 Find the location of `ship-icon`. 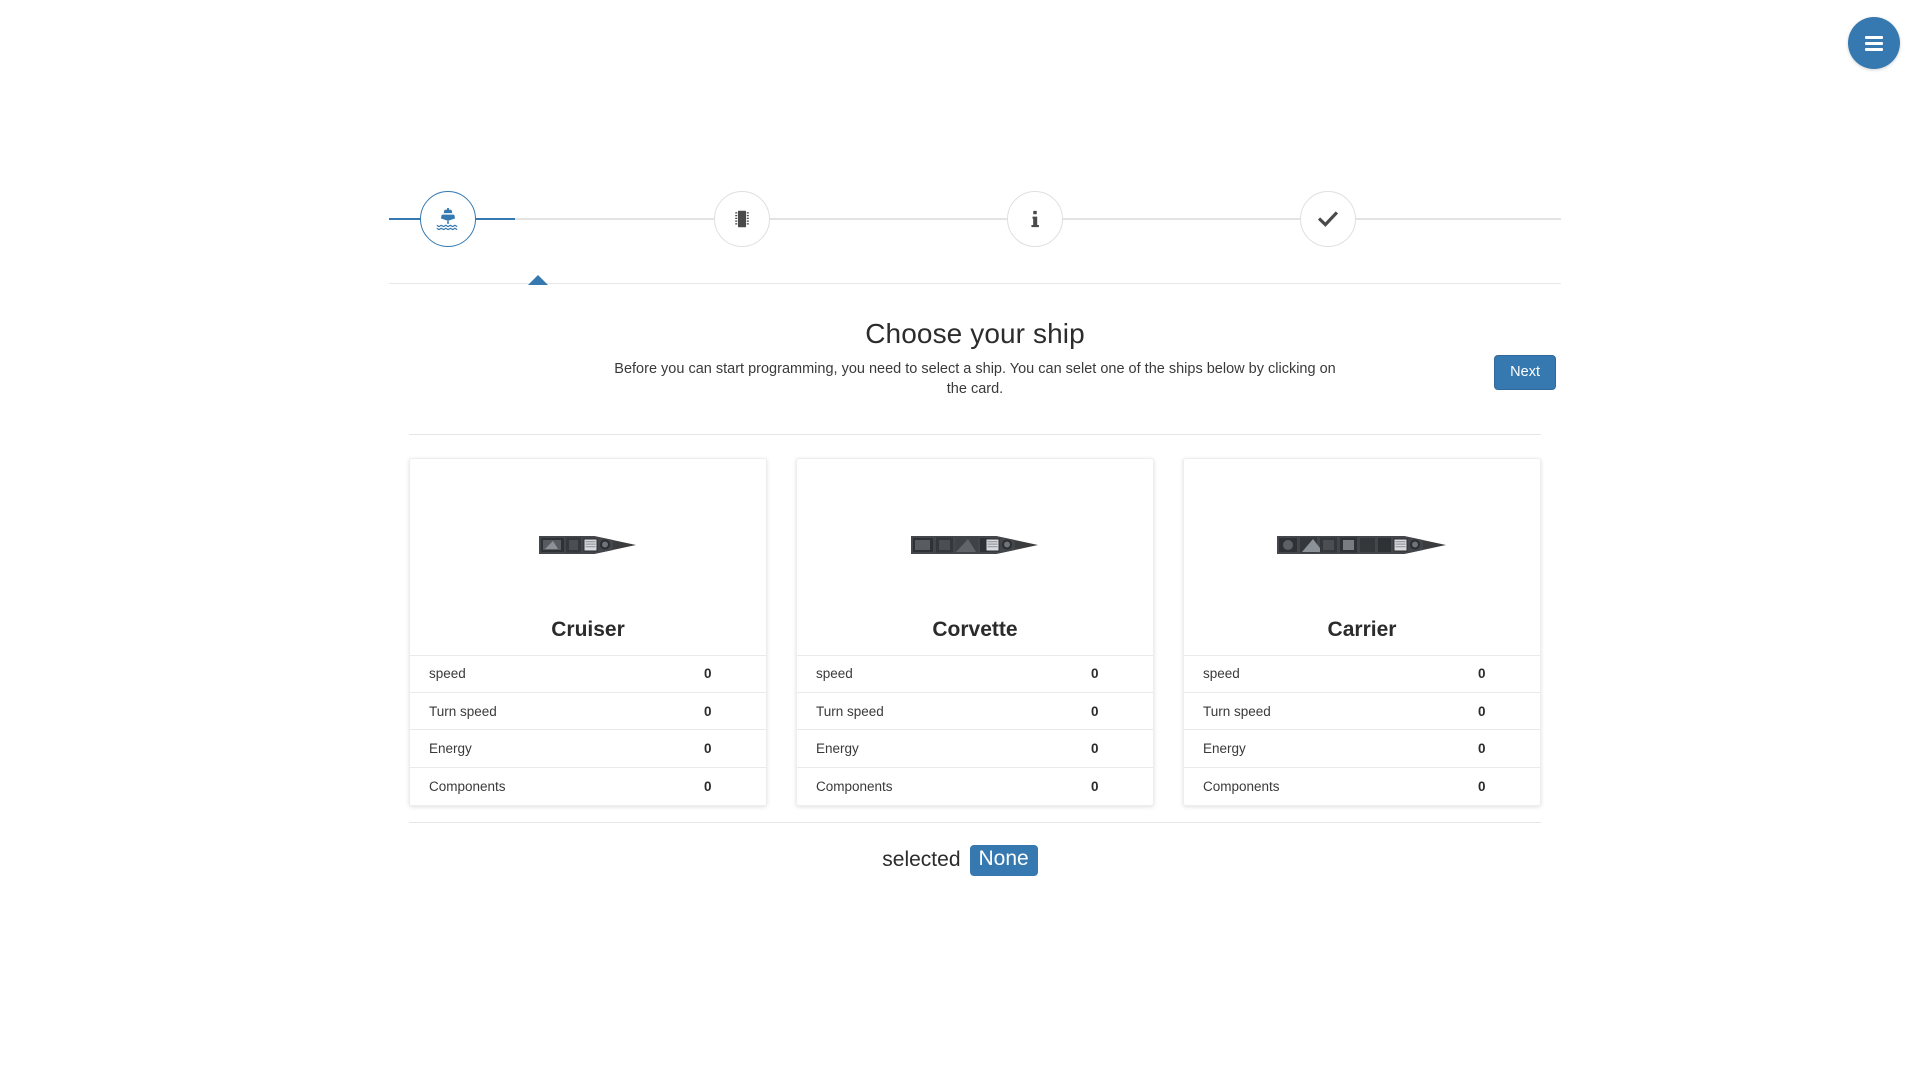

ship-icon is located at coordinates (448, 219).